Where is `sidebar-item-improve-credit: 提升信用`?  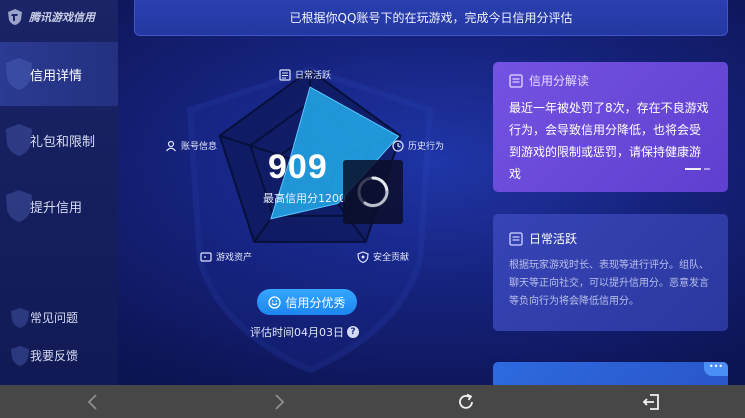
sidebar-item-improve-credit: 提升信用 is located at coordinates (59, 206).